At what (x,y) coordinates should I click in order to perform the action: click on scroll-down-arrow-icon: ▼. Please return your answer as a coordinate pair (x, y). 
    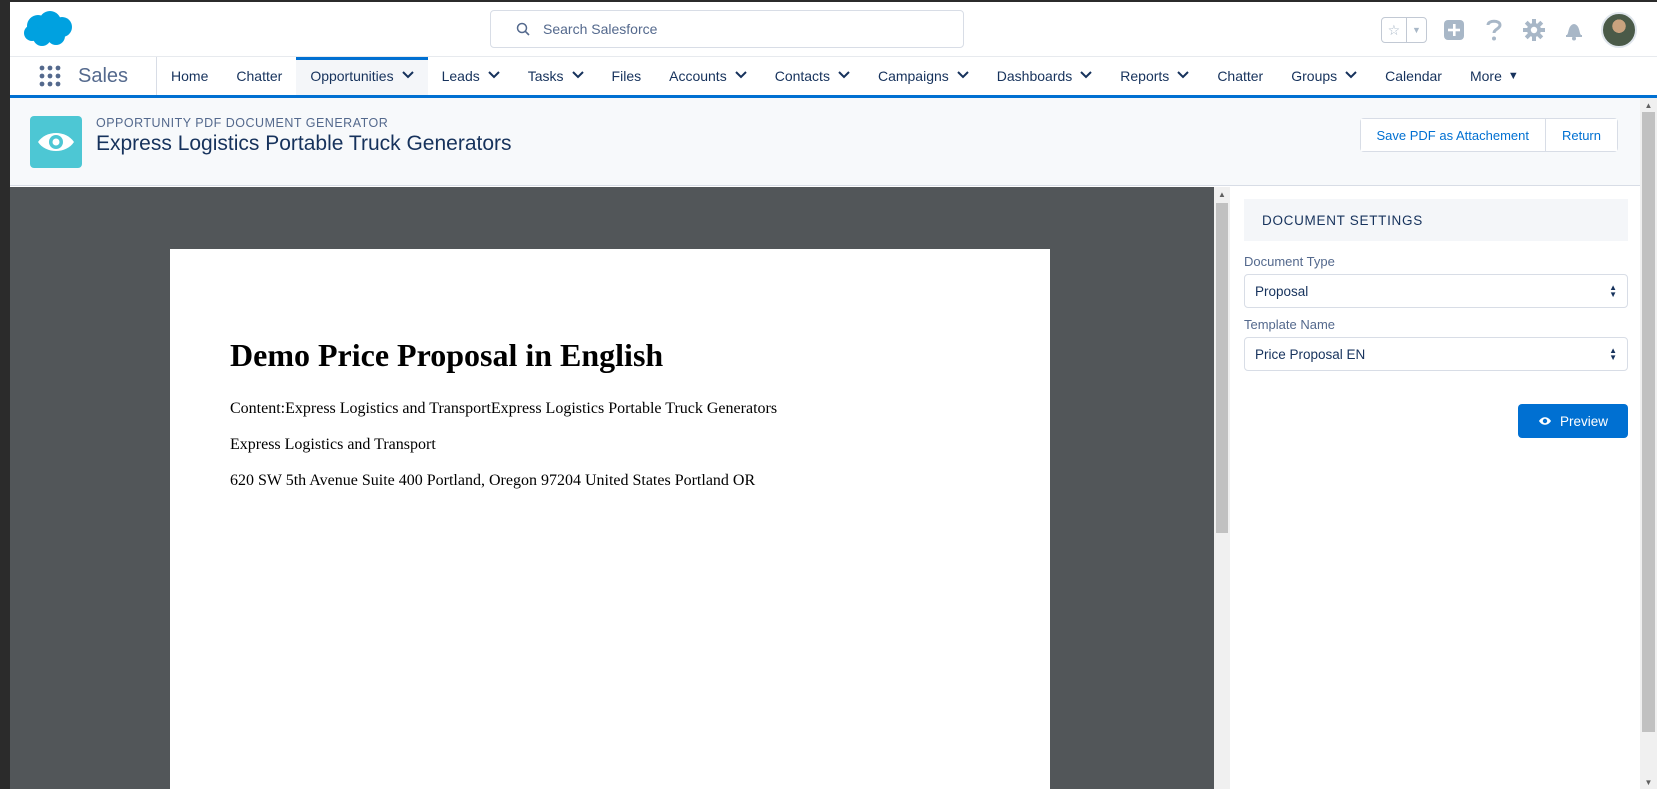
    Looking at the image, I should click on (1648, 782).